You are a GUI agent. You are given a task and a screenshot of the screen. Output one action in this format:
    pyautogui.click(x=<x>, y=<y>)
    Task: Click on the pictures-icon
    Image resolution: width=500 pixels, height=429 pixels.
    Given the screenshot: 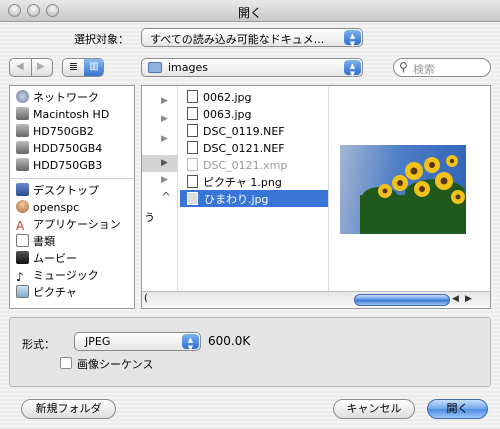 What is the action you would take?
    pyautogui.click(x=22, y=291)
    